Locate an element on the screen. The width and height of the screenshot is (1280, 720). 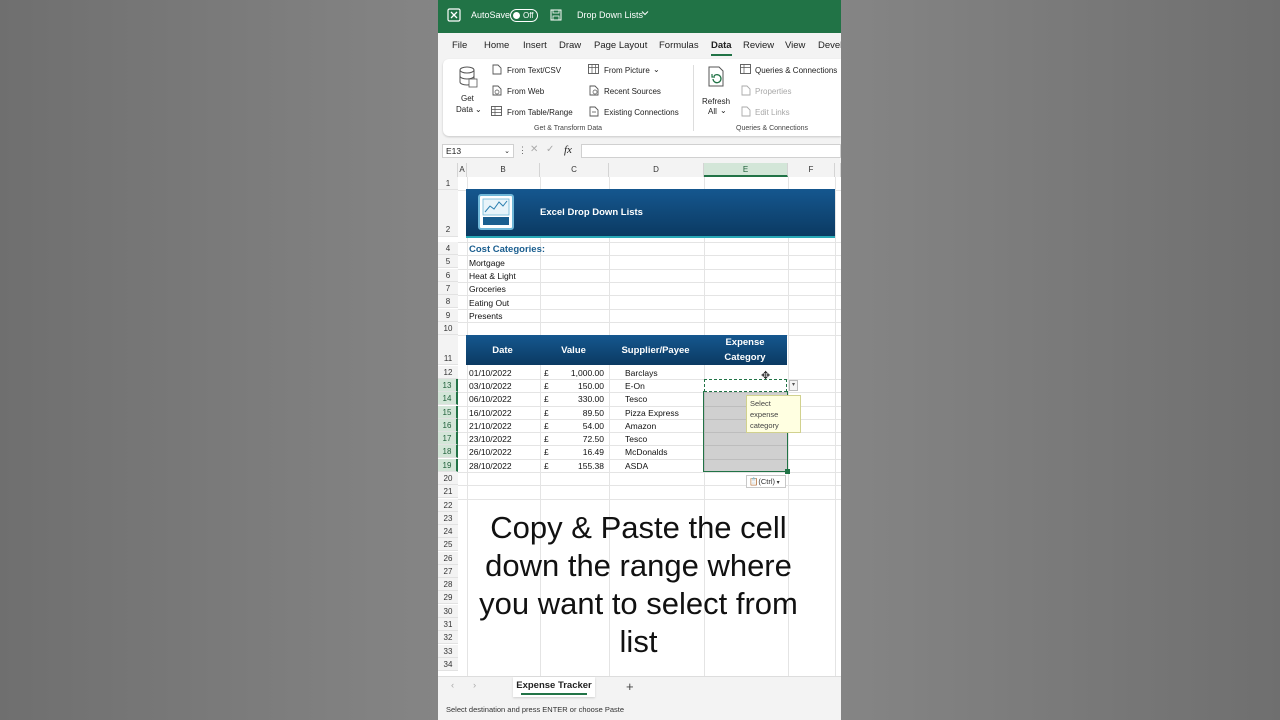
category-item: Presents is located at coordinates (486, 316).